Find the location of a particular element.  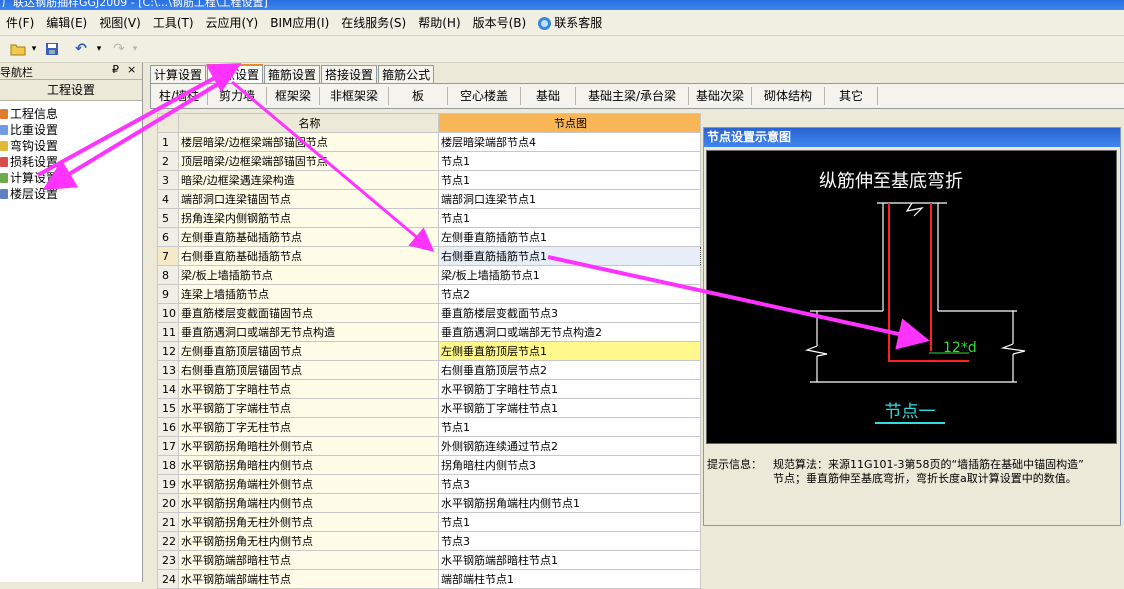

name-cell: 右侧垂直筋顶层锚固节点 is located at coordinates (308, 370).